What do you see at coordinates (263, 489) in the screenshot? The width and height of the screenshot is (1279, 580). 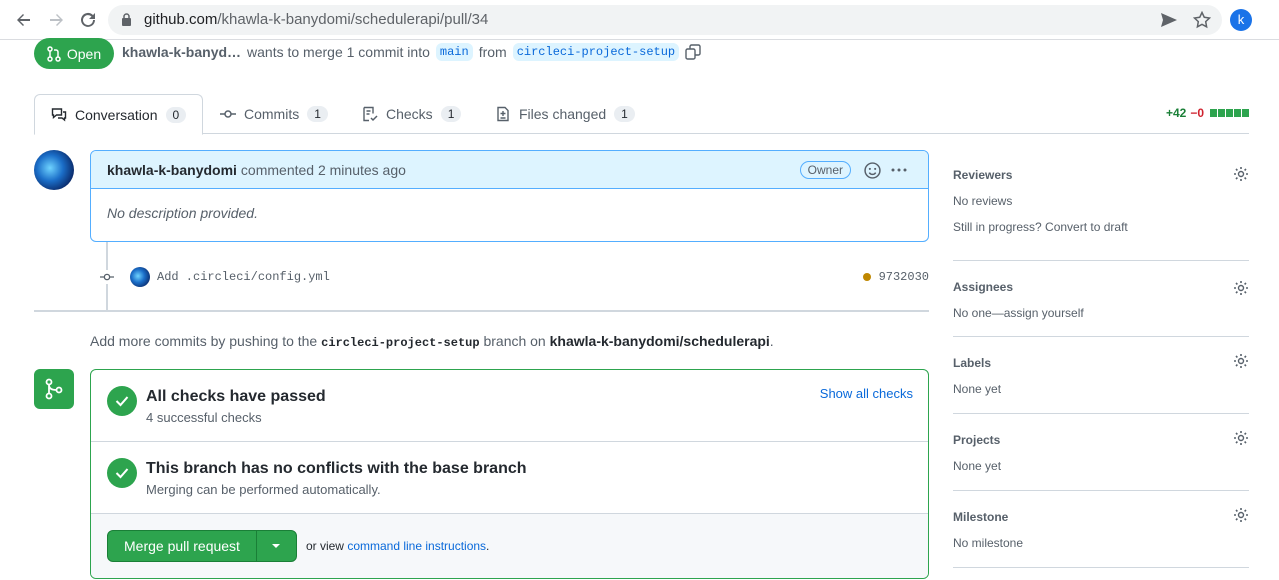 I see `conflicts-subtitle: Merging can be performed automatically.` at bounding box center [263, 489].